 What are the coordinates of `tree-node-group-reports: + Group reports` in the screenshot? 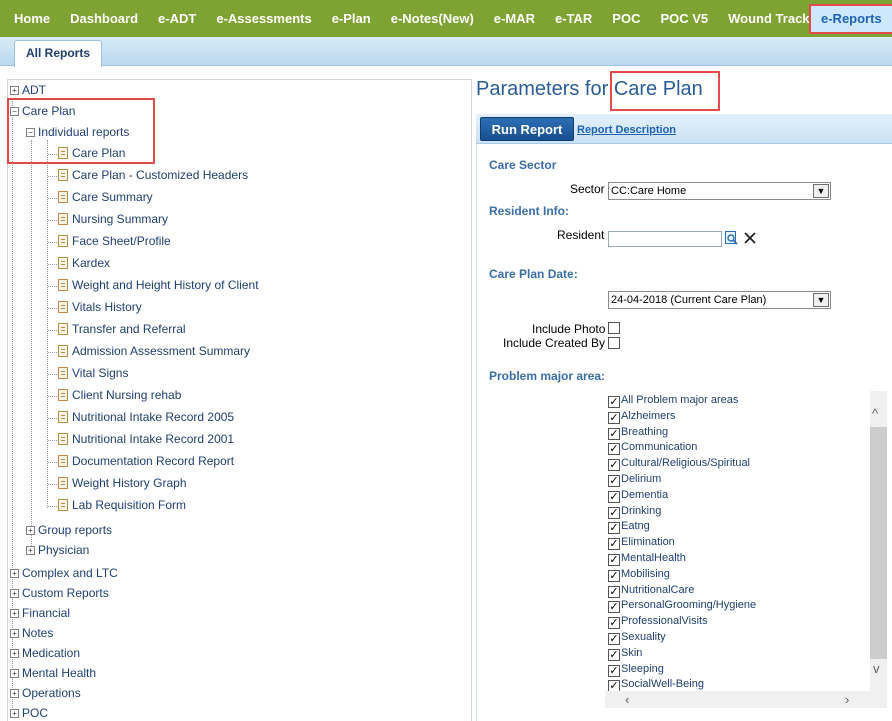 It's located at (69, 530).